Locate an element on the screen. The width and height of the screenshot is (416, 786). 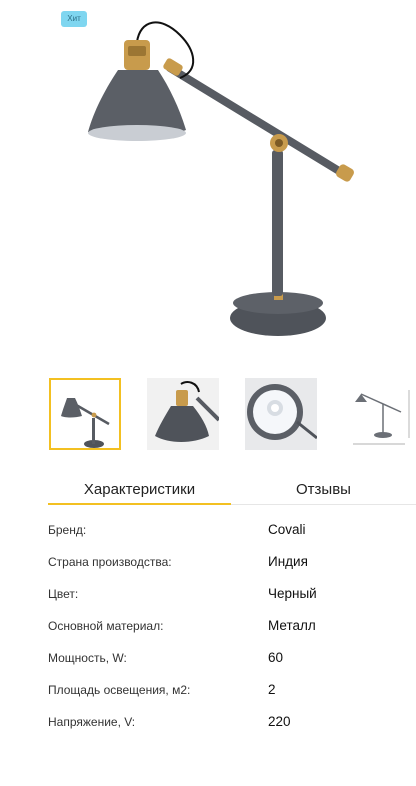
active-tab-indicator is located at coordinates (139, 504).